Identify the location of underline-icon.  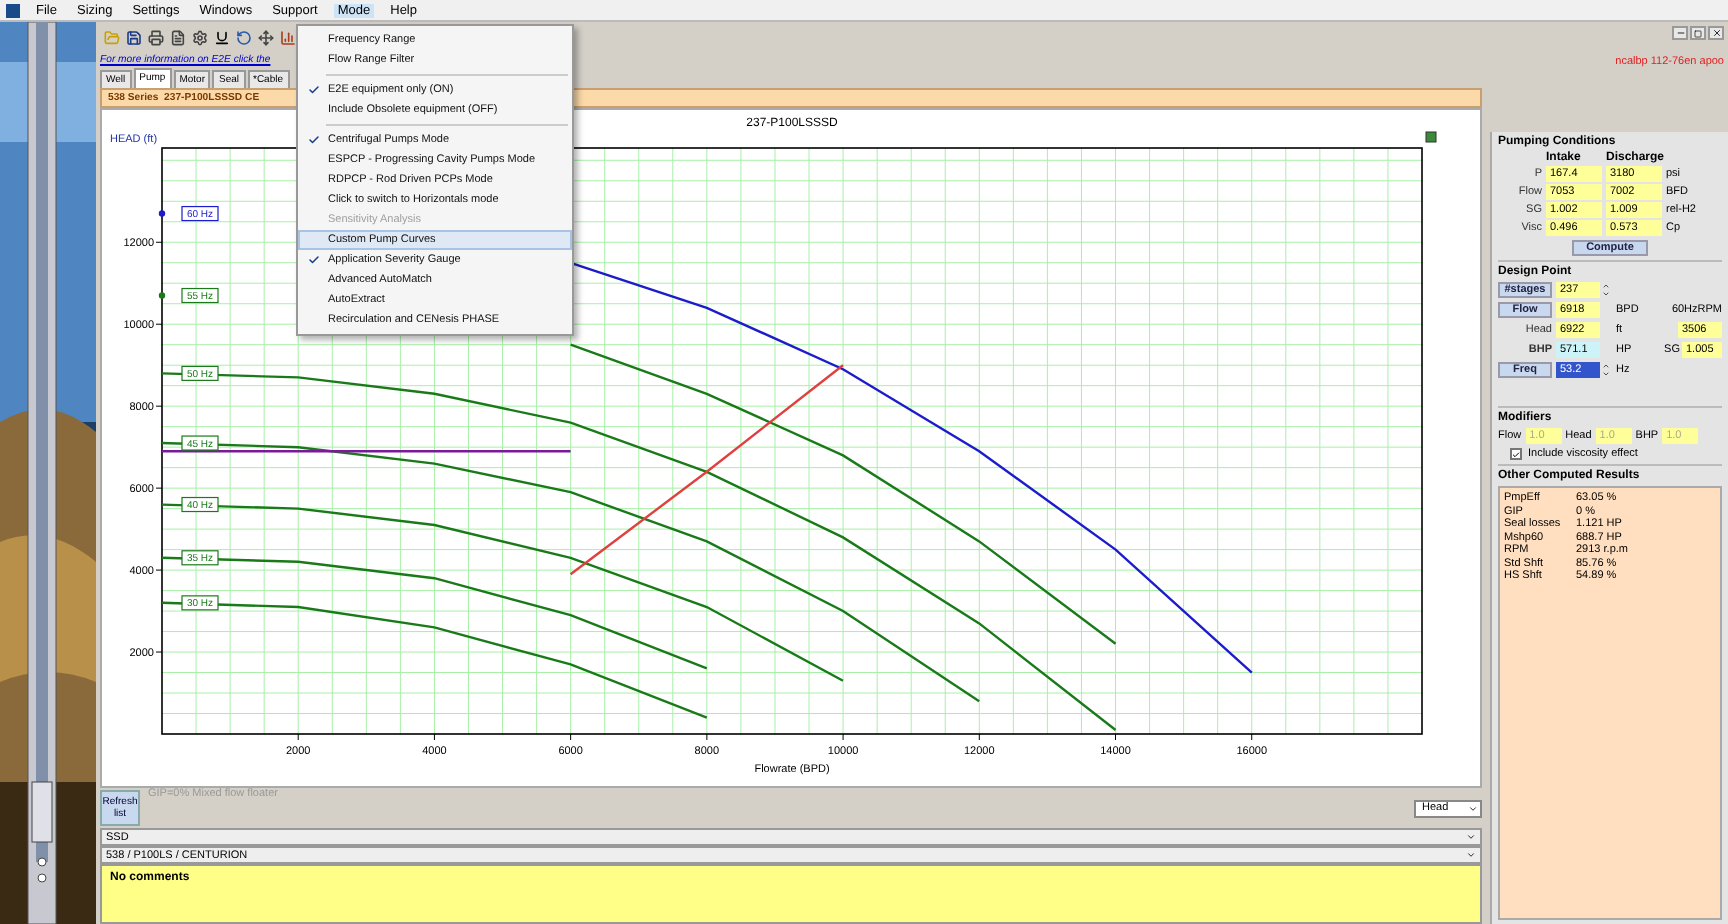
(222, 37).